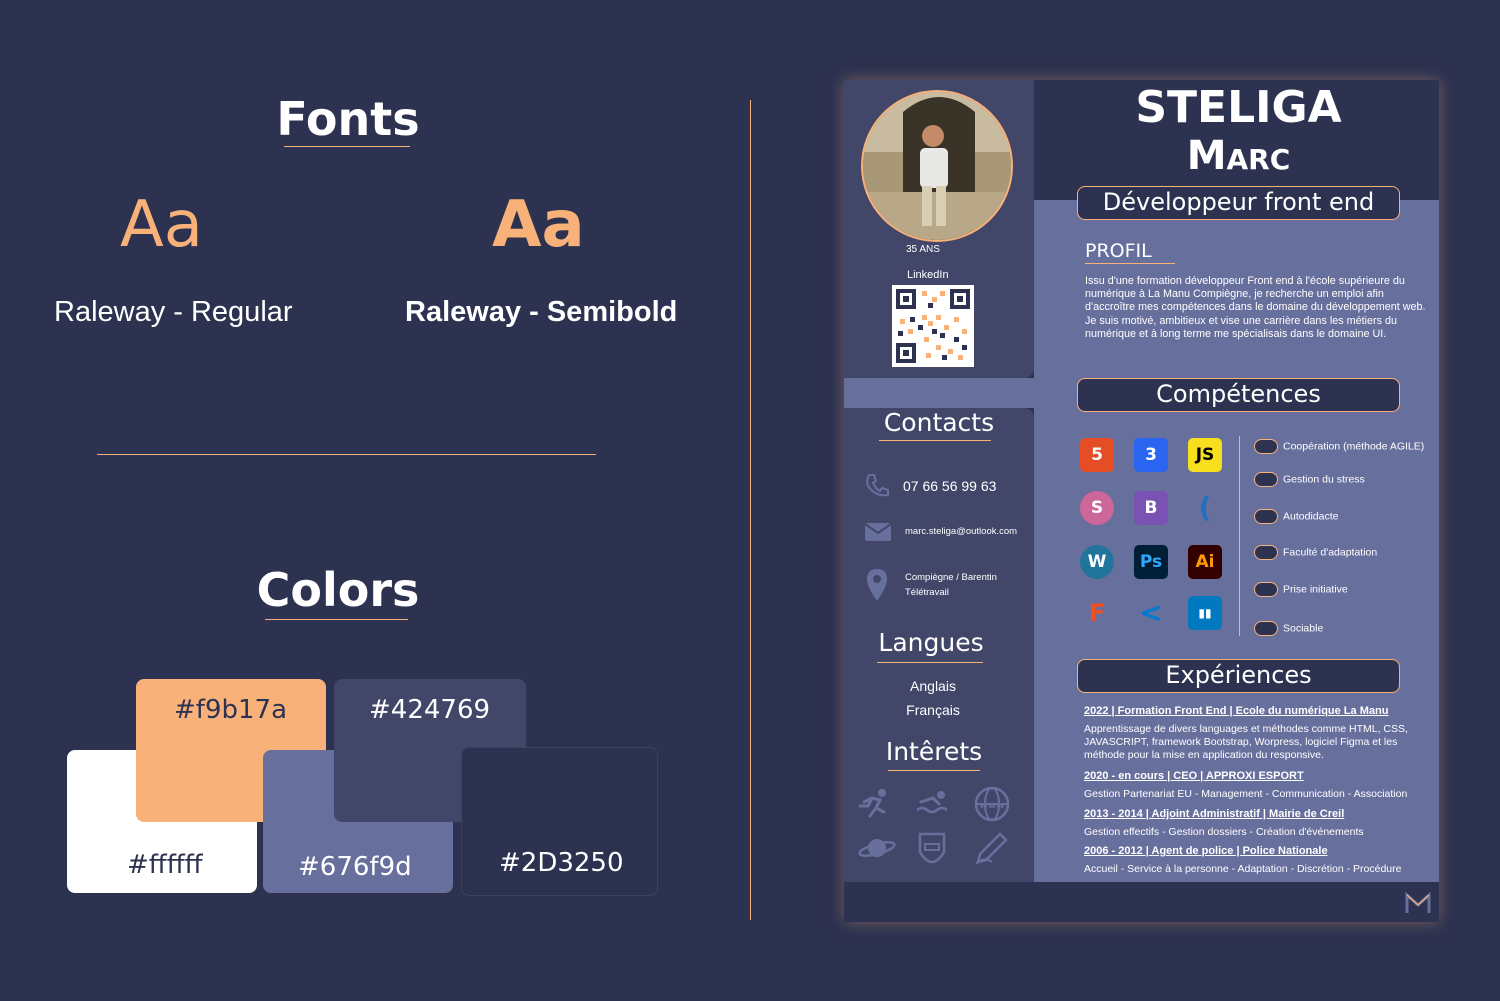  Describe the element at coordinates (933, 710) in the screenshot. I see `language-item: Français` at that location.